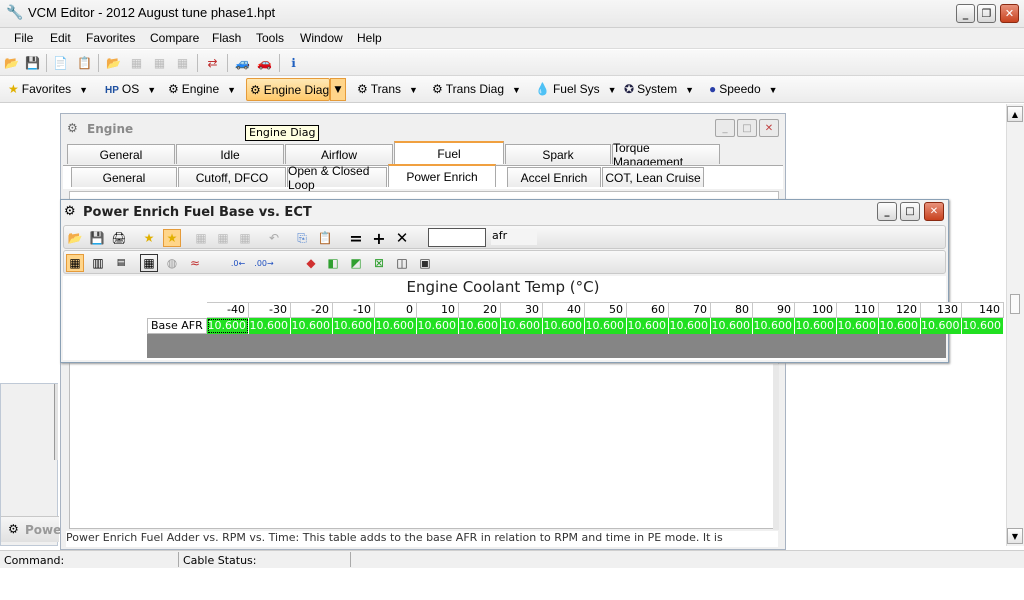 The width and height of the screenshot is (1024, 600). What do you see at coordinates (60, 38) in the screenshot?
I see `menu-edit: Edit` at bounding box center [60, 38].